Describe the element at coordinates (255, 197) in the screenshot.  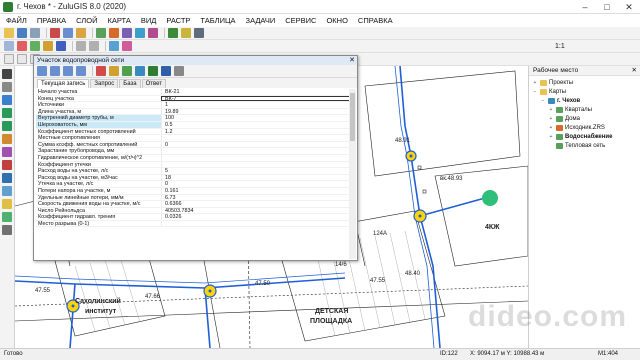
I see `property-value: 6.73` at that location.